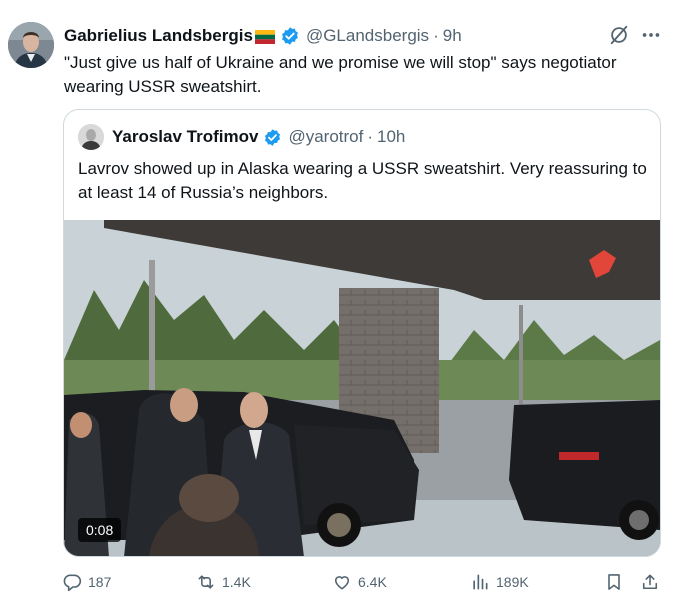  I want to click on bookmark-button, so click(614, 582).